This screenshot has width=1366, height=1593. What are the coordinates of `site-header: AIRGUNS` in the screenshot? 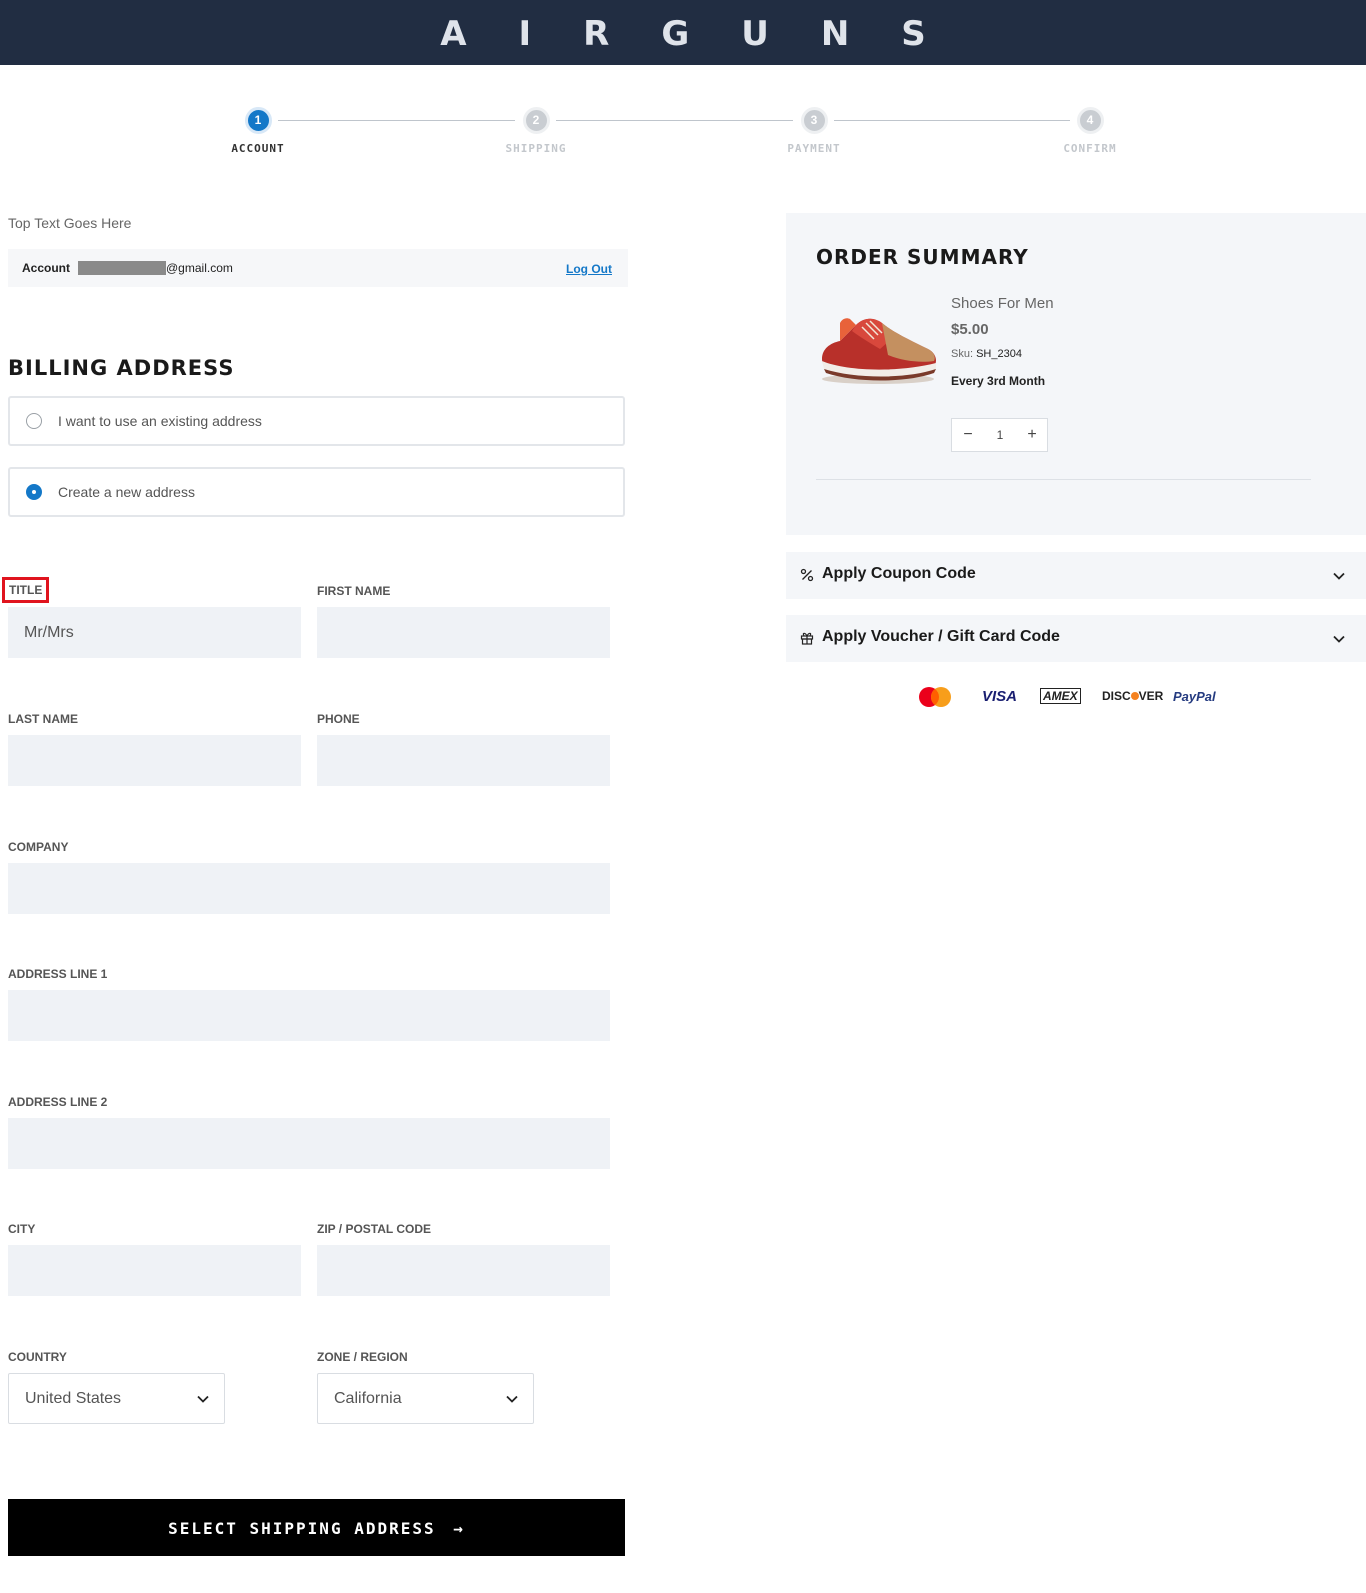 It's located at (683, 32).